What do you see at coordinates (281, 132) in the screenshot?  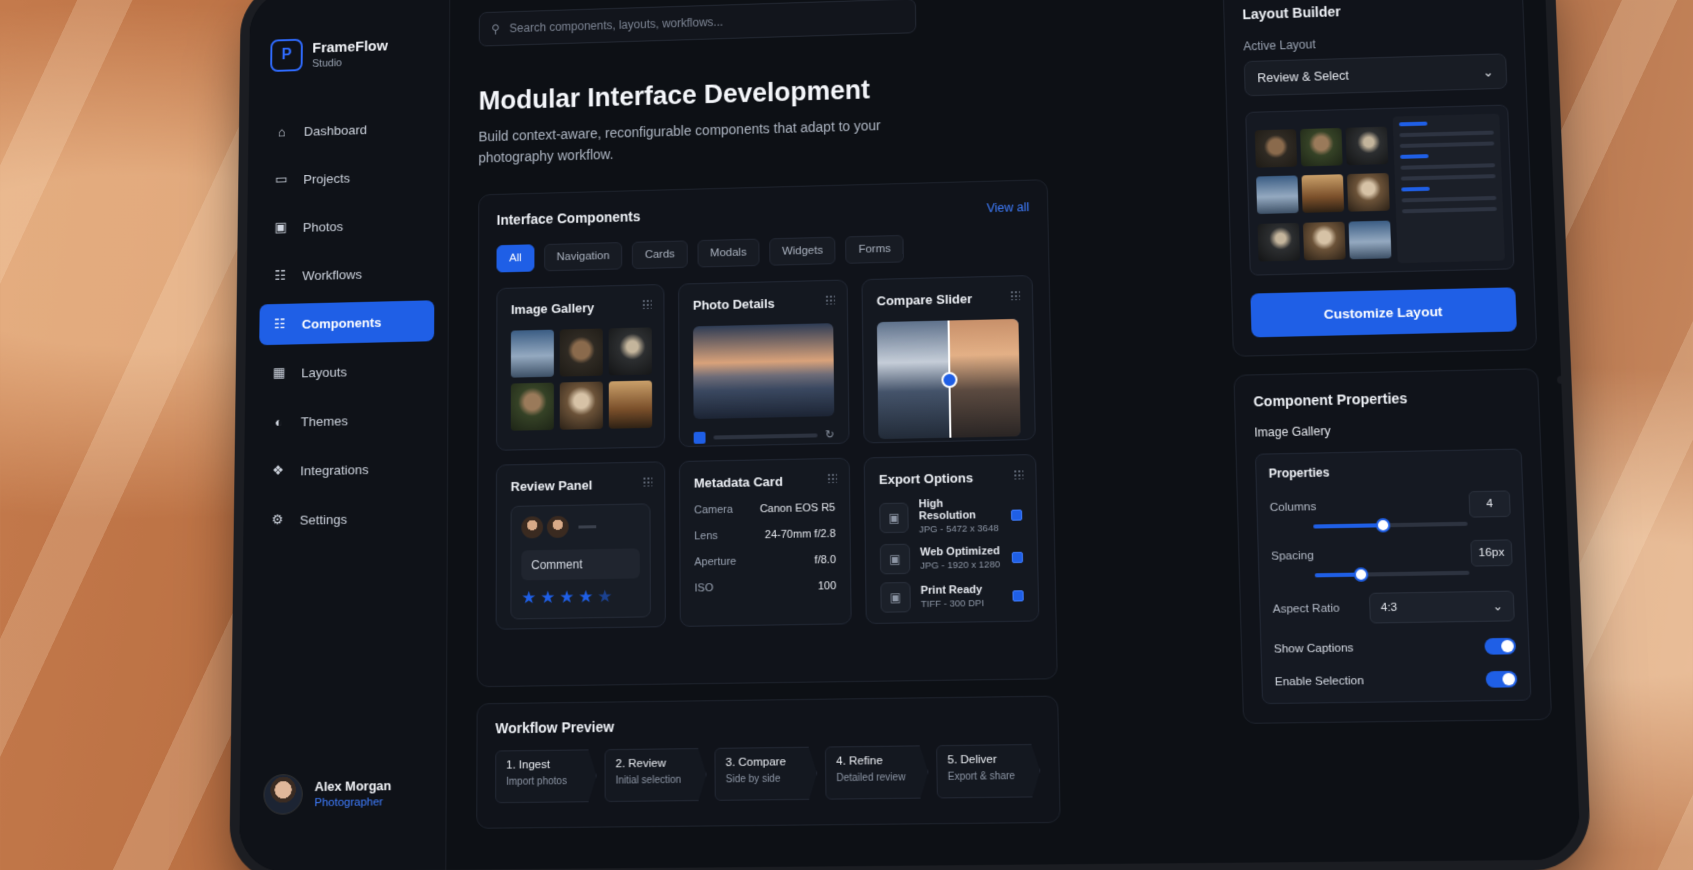 I see `home-icon: ⌂` at bounding box center [281, 132].